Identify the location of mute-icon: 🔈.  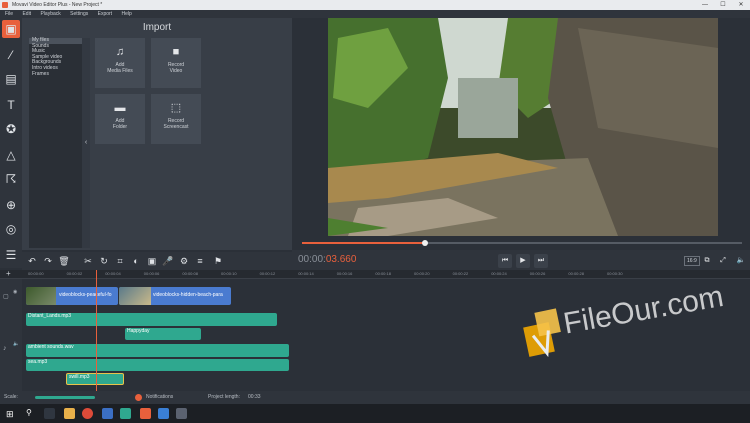
(16, 344).